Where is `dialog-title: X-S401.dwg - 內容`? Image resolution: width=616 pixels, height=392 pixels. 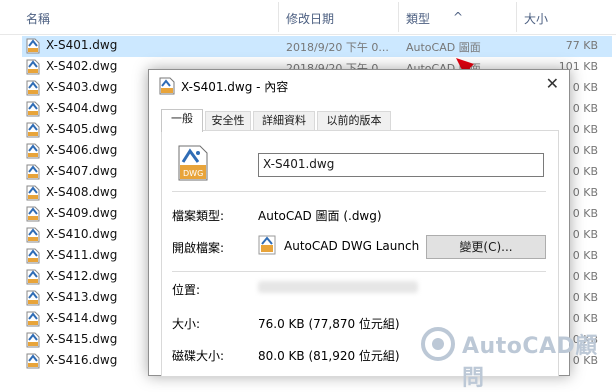 dialog-title: X-S401.dwg - 內容 is located at coordinates (235, 87).